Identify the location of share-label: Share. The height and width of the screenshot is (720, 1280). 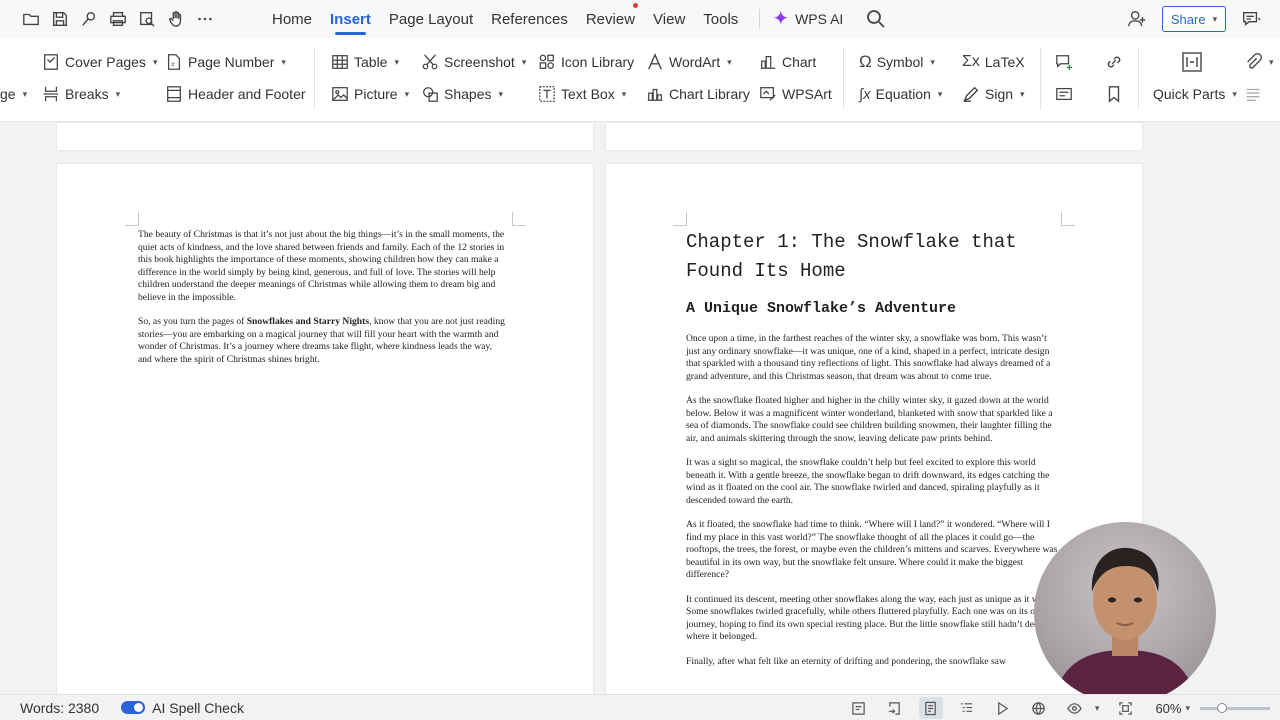
(1188, 19).